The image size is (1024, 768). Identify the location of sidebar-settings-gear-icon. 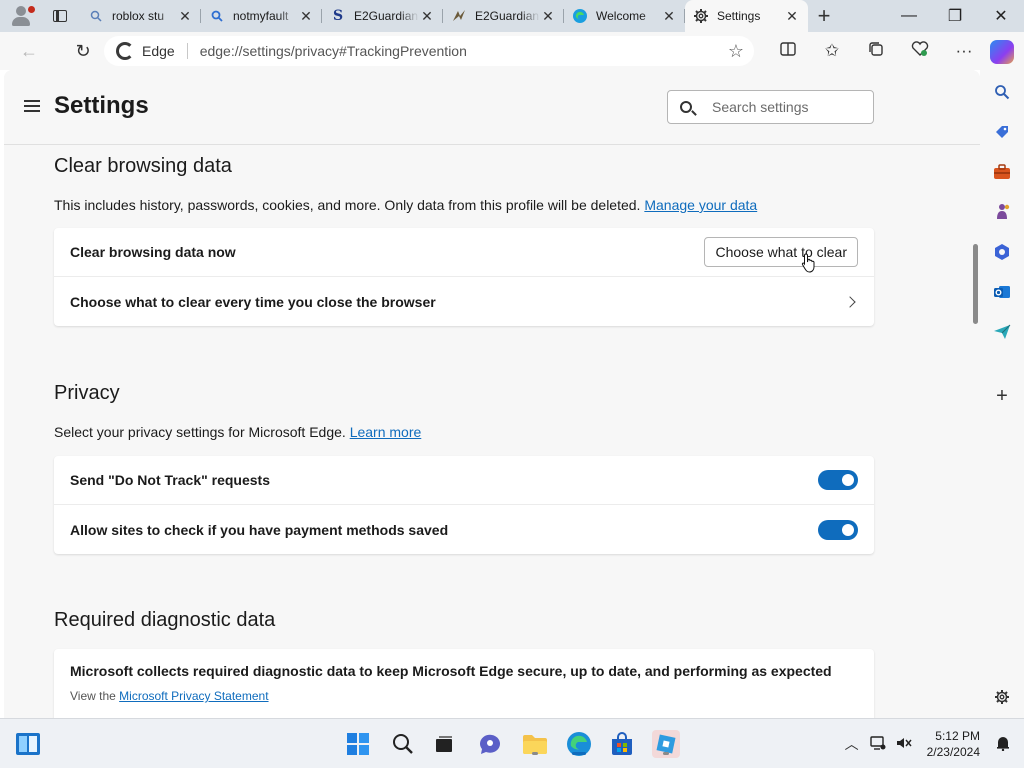
(1002, 697).